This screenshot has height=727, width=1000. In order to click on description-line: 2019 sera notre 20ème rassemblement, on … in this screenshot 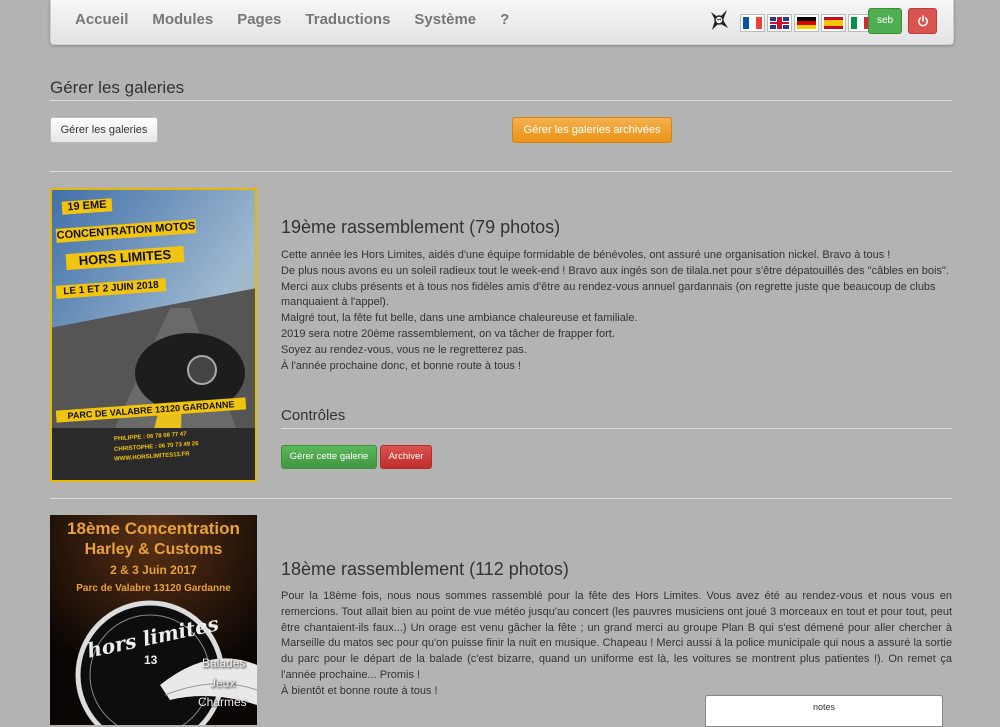, I will do `click(448, 333)`.